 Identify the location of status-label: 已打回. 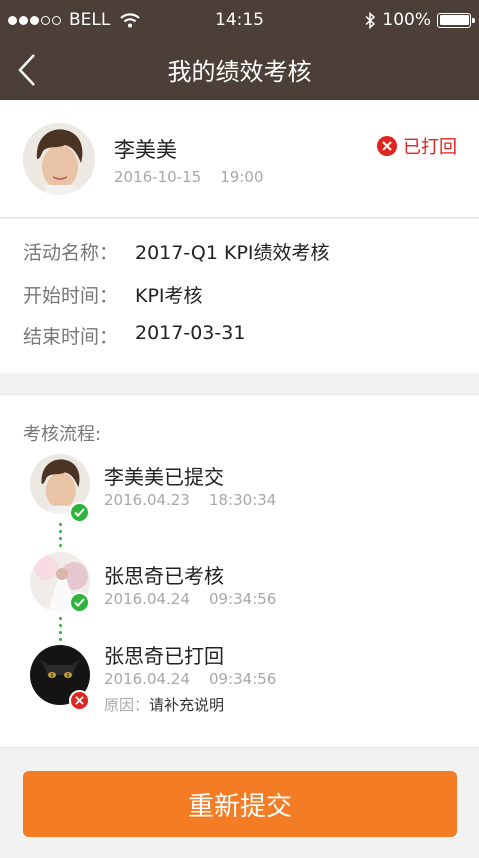
(430, 147).